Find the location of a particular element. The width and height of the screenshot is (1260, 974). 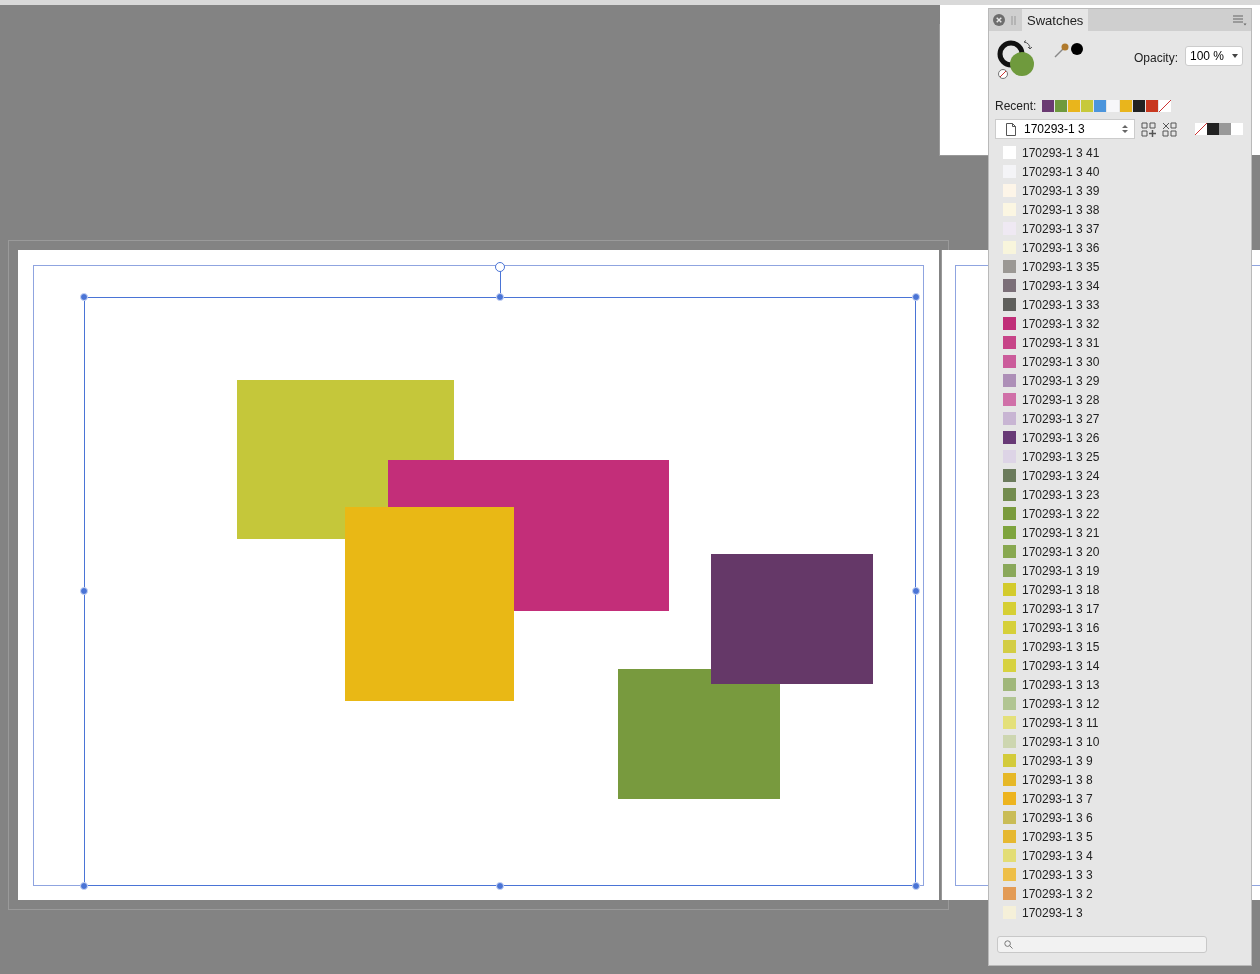

swatch-name: 170293-1 3 25 is located at coordinates (1061, 456).